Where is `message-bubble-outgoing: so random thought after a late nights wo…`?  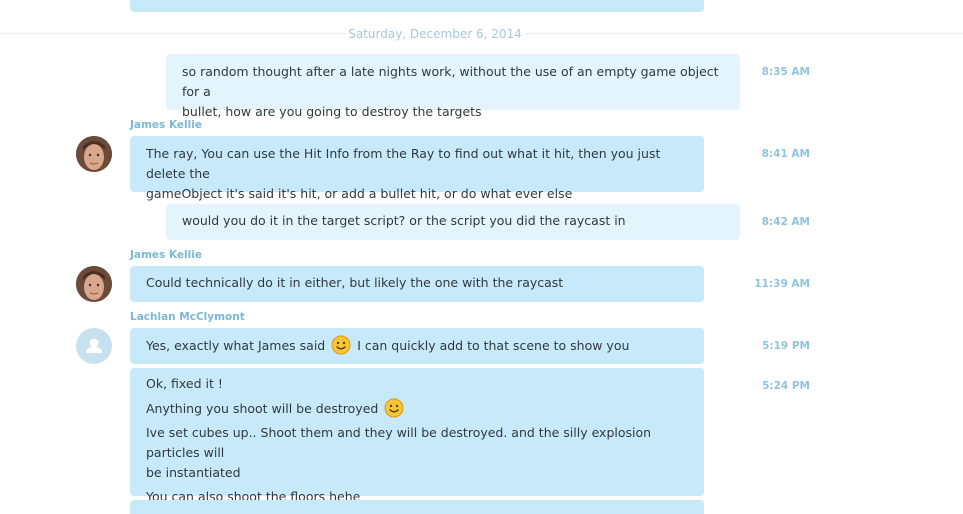
message-bubble-outgoing: so random thought after a late nights wo… is located at coordinates (453, 86).